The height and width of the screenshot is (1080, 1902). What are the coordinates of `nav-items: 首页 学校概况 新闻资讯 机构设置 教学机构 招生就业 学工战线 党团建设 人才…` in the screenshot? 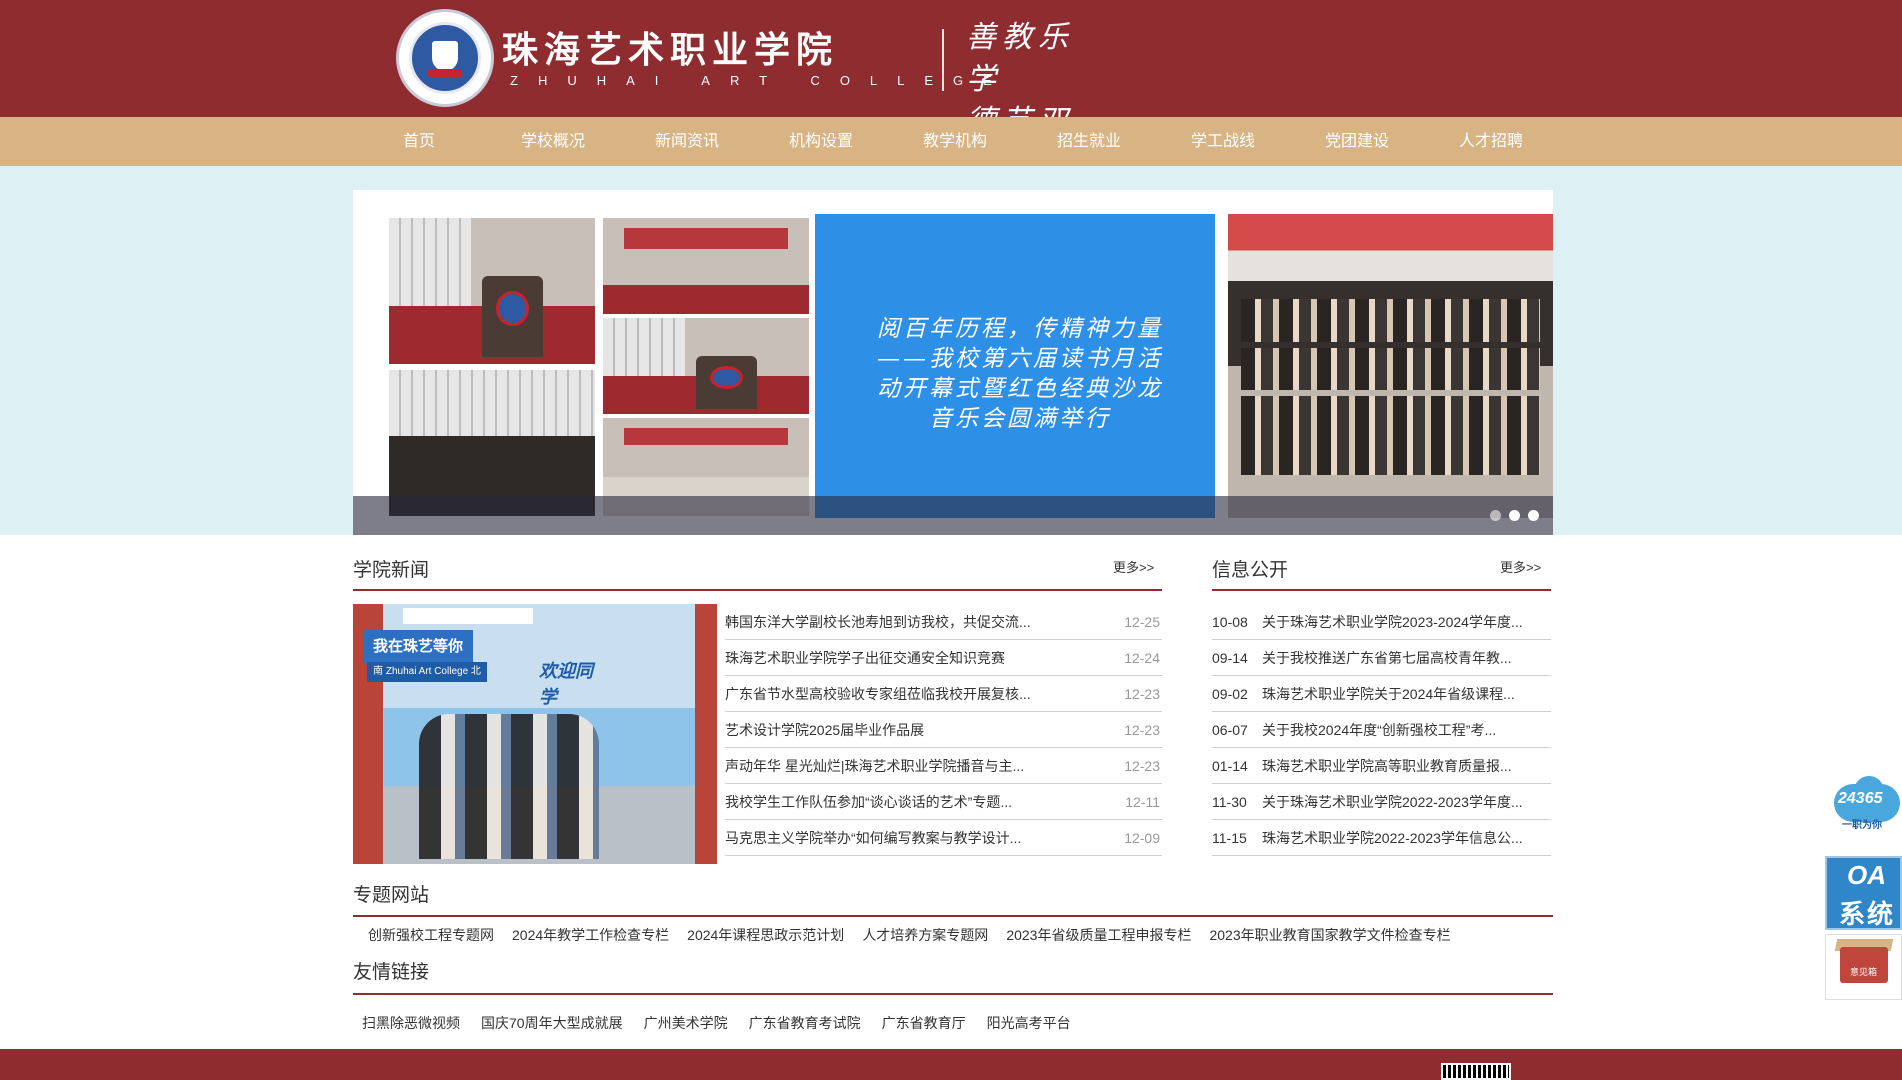 It's located at (955, 141).